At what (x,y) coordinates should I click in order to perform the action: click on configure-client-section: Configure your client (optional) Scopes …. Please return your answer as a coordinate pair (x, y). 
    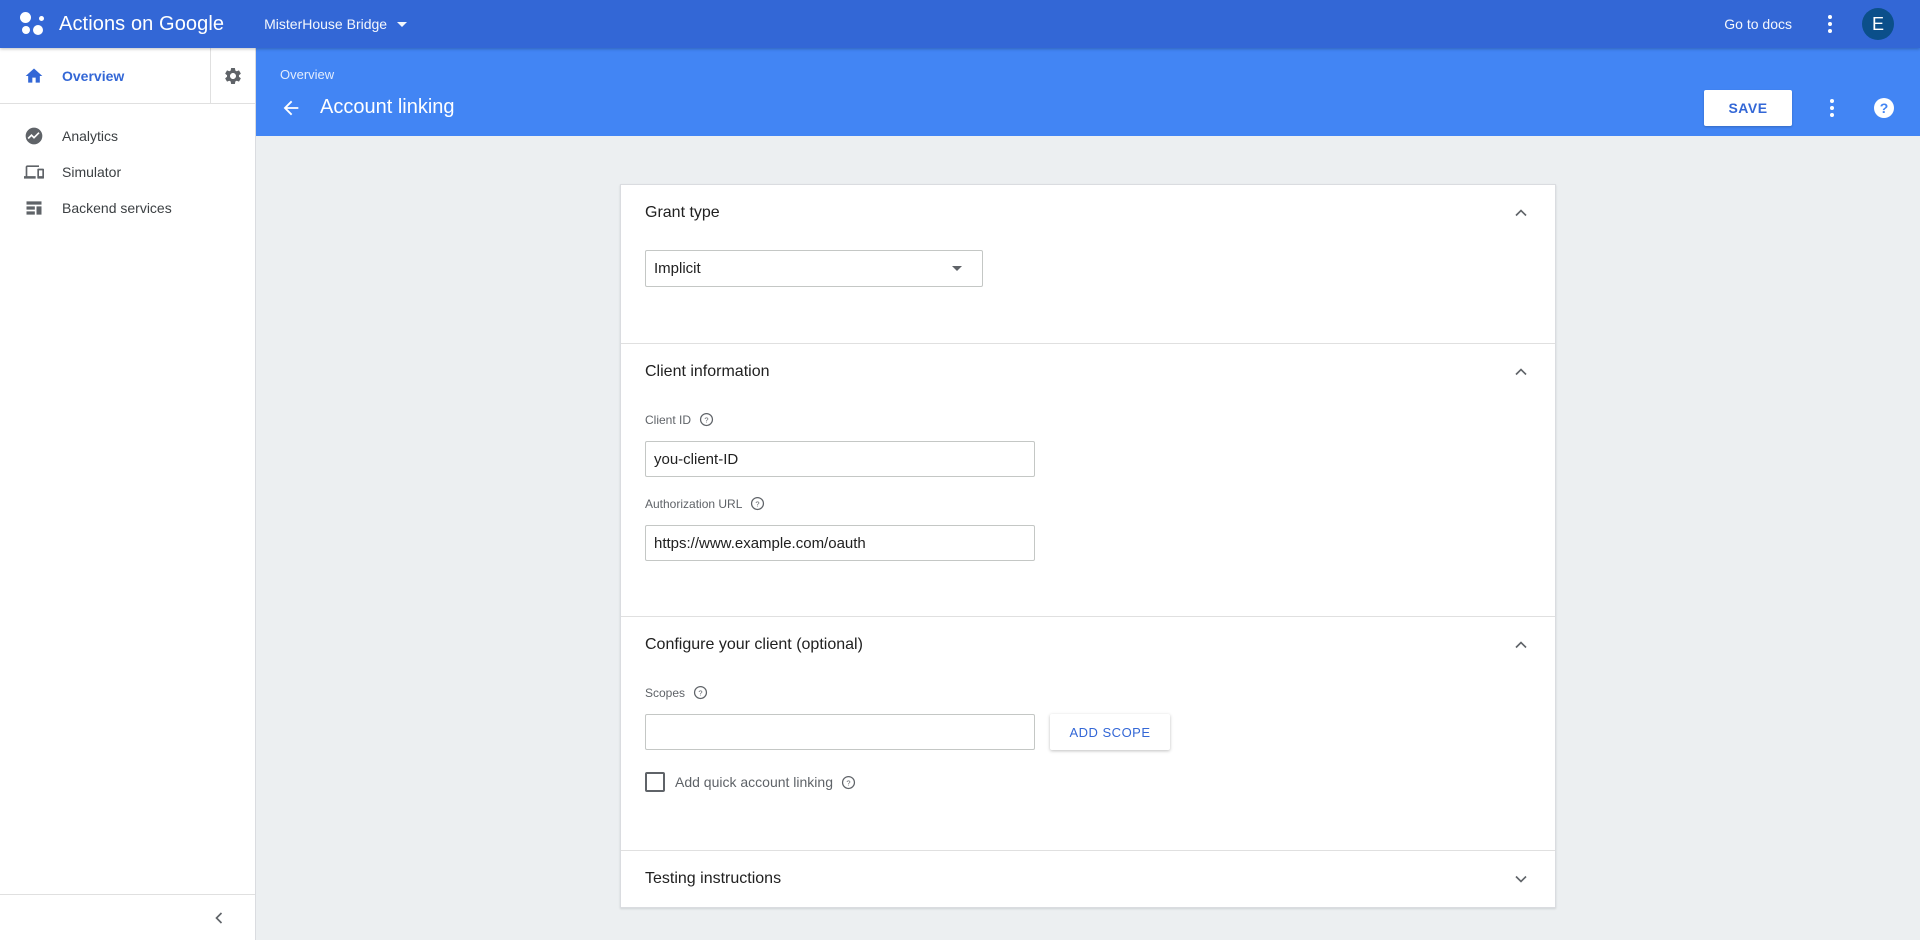
    Looking at the image, I should click on (1088, 734).